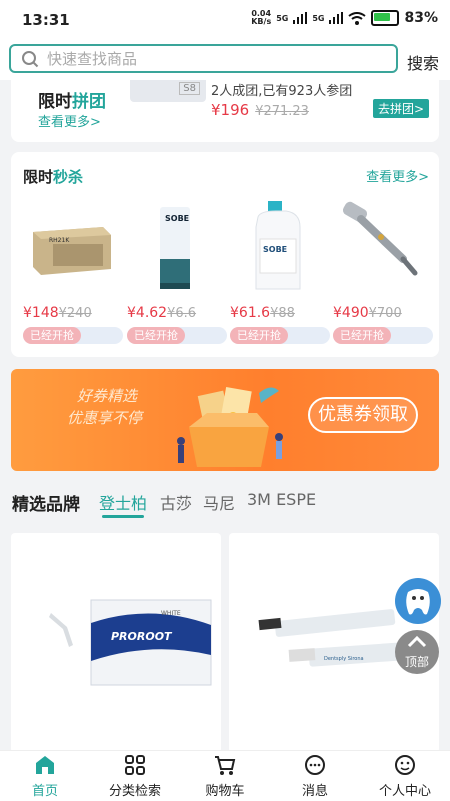 This screenshot has height=801, width=450. What do you see at coordinates (225, 765) in the screenshot?
I see `cart-icon` at bounding box center [225, 765].